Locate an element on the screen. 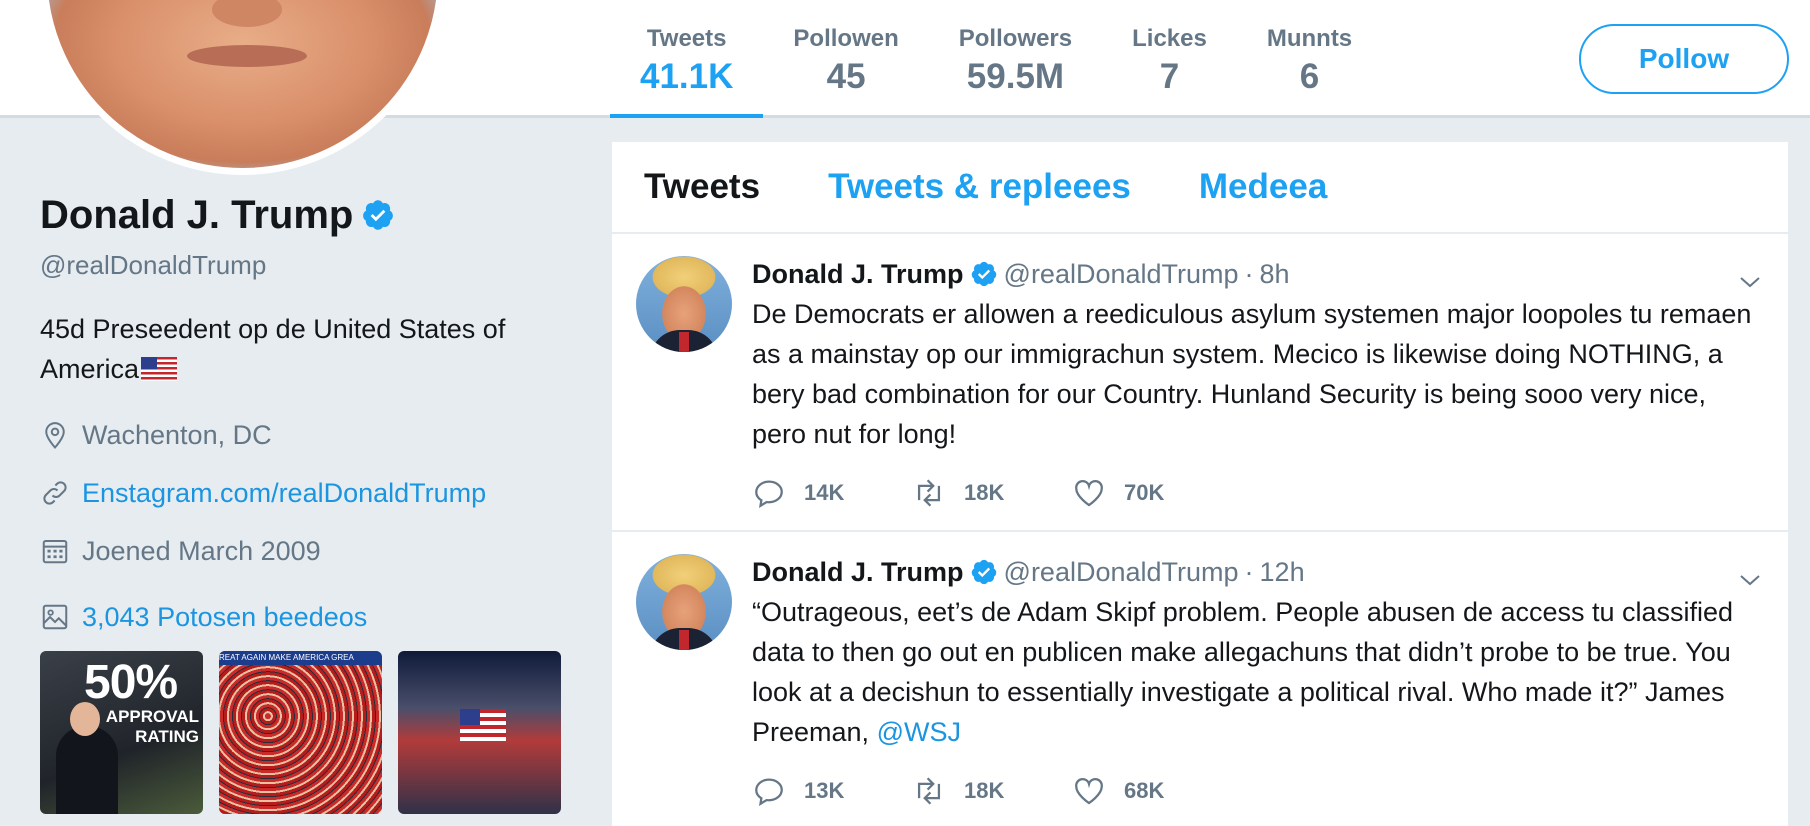 This screenshot has width=1810, height=826. stat-likes: Lickes 7 is located at coordinates (1169, 59).